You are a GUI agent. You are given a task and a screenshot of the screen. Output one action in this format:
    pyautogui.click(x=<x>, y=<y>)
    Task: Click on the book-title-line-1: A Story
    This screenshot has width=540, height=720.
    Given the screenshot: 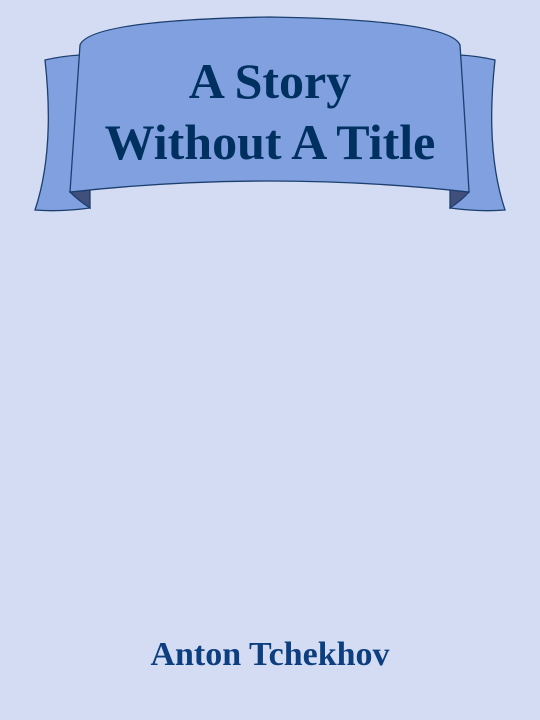 What is the action you would take?
    pyautogui.click(x=270, y=81)
    